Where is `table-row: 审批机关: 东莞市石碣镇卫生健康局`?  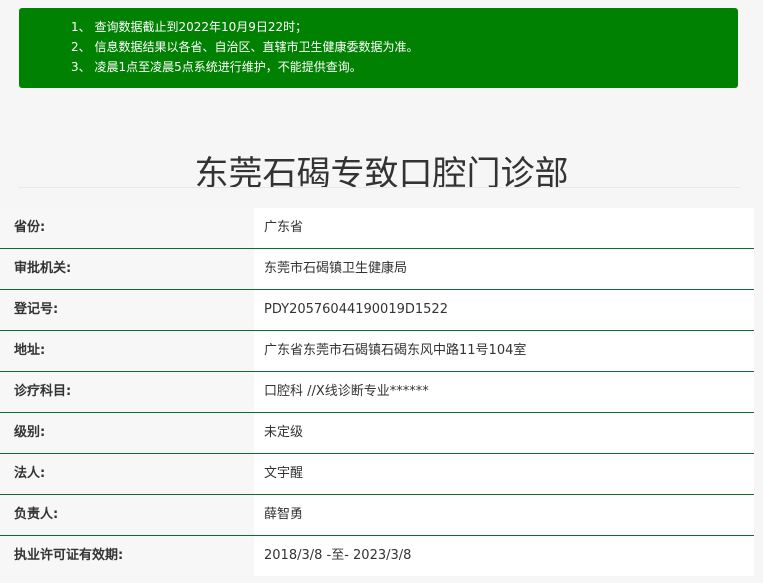 table-row: 审批机关: 东莞市石碣镇卫生健康局 is located at coordinates (377, 269).